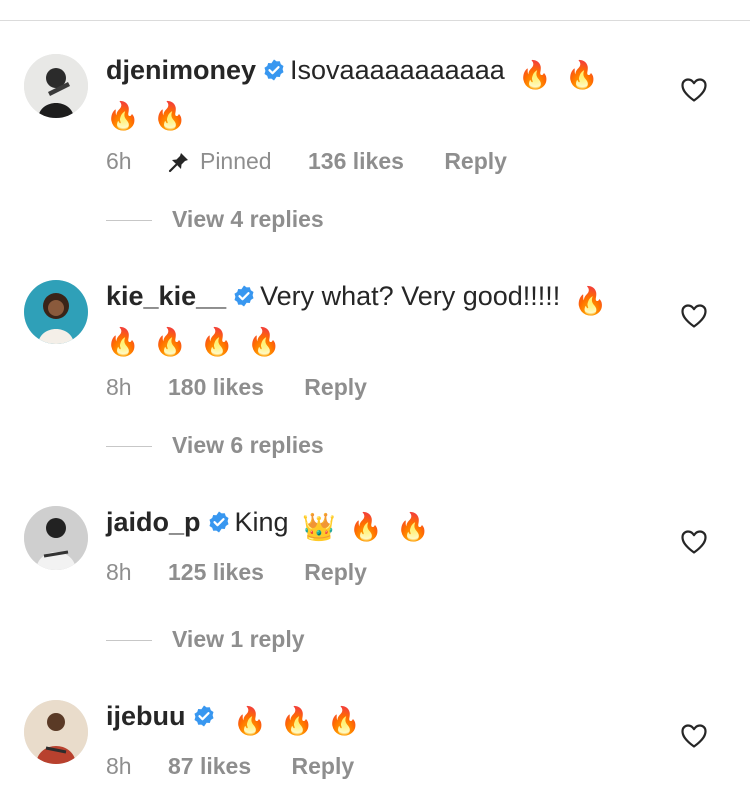  What do you see at coordinates (166, 296) in the screenshot?
I see `username: kie_kie__` at bounding box center [166, 296].